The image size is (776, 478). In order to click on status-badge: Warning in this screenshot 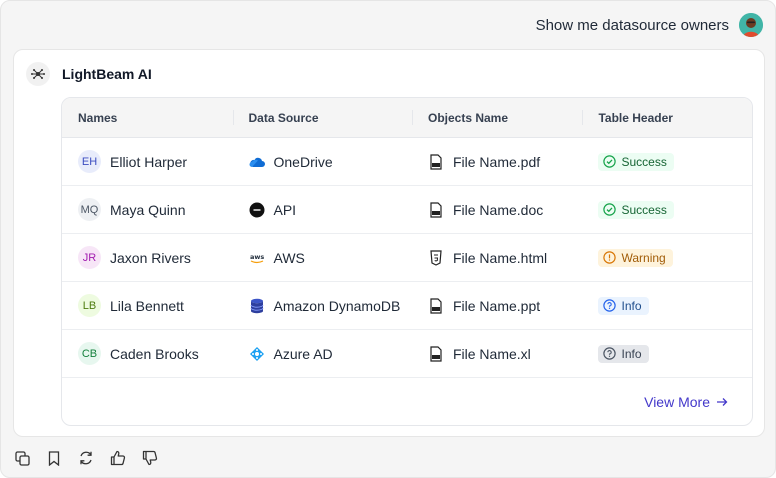, I will do `click(635, 257)`.